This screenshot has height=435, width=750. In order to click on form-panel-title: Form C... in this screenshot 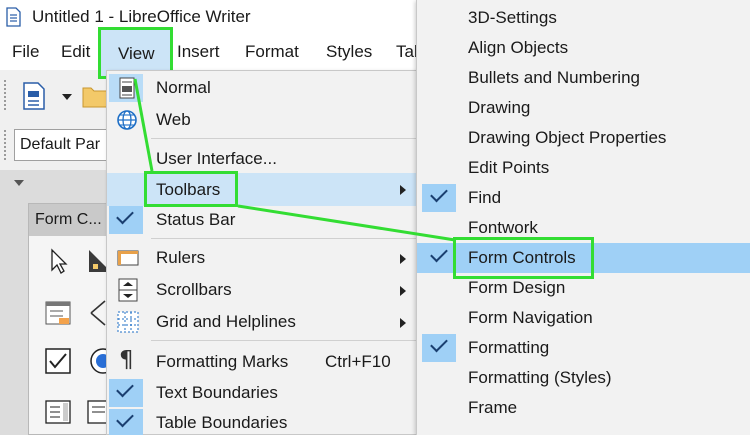, I will do `click(68, 219)`.